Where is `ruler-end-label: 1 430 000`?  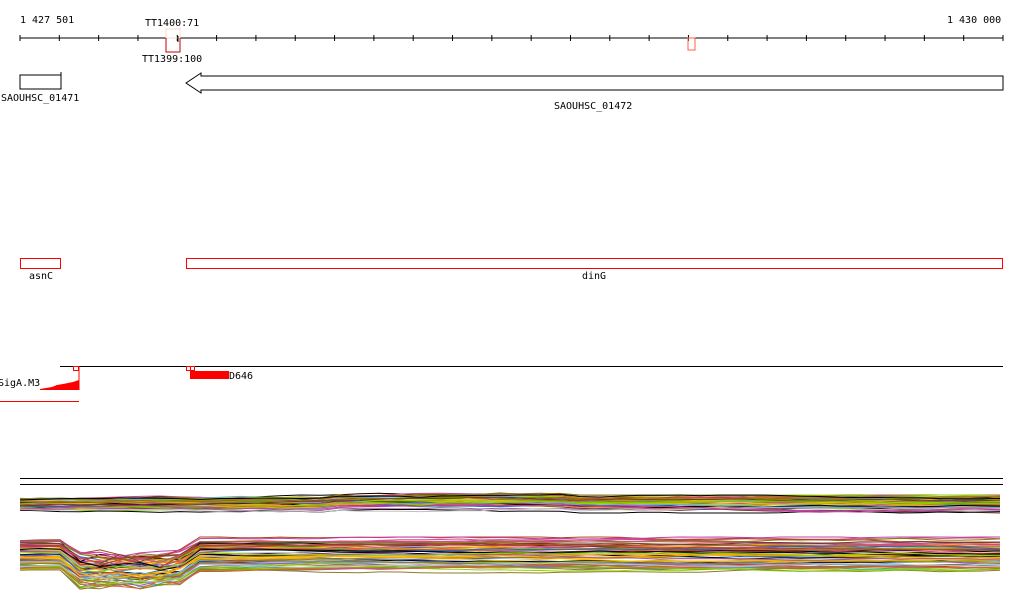 ruler-end-label: 1 430 000 is located at coordinates (974, 20).